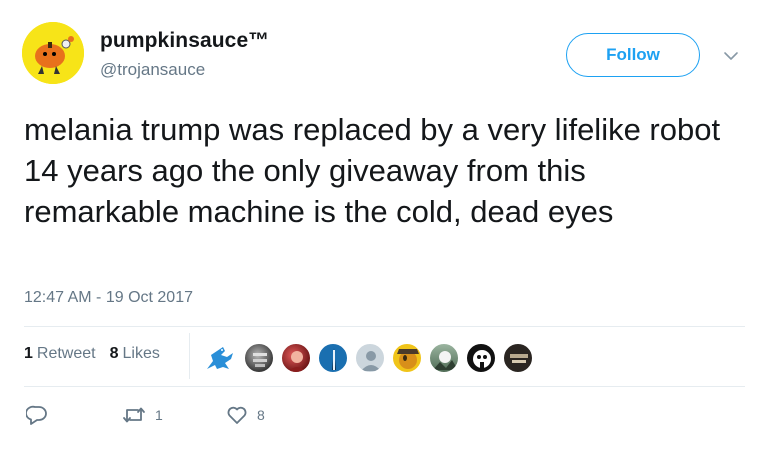 The width and height of the screenshot is (760, 449). I want to click on dark-photo-icon, so click(519, 358).